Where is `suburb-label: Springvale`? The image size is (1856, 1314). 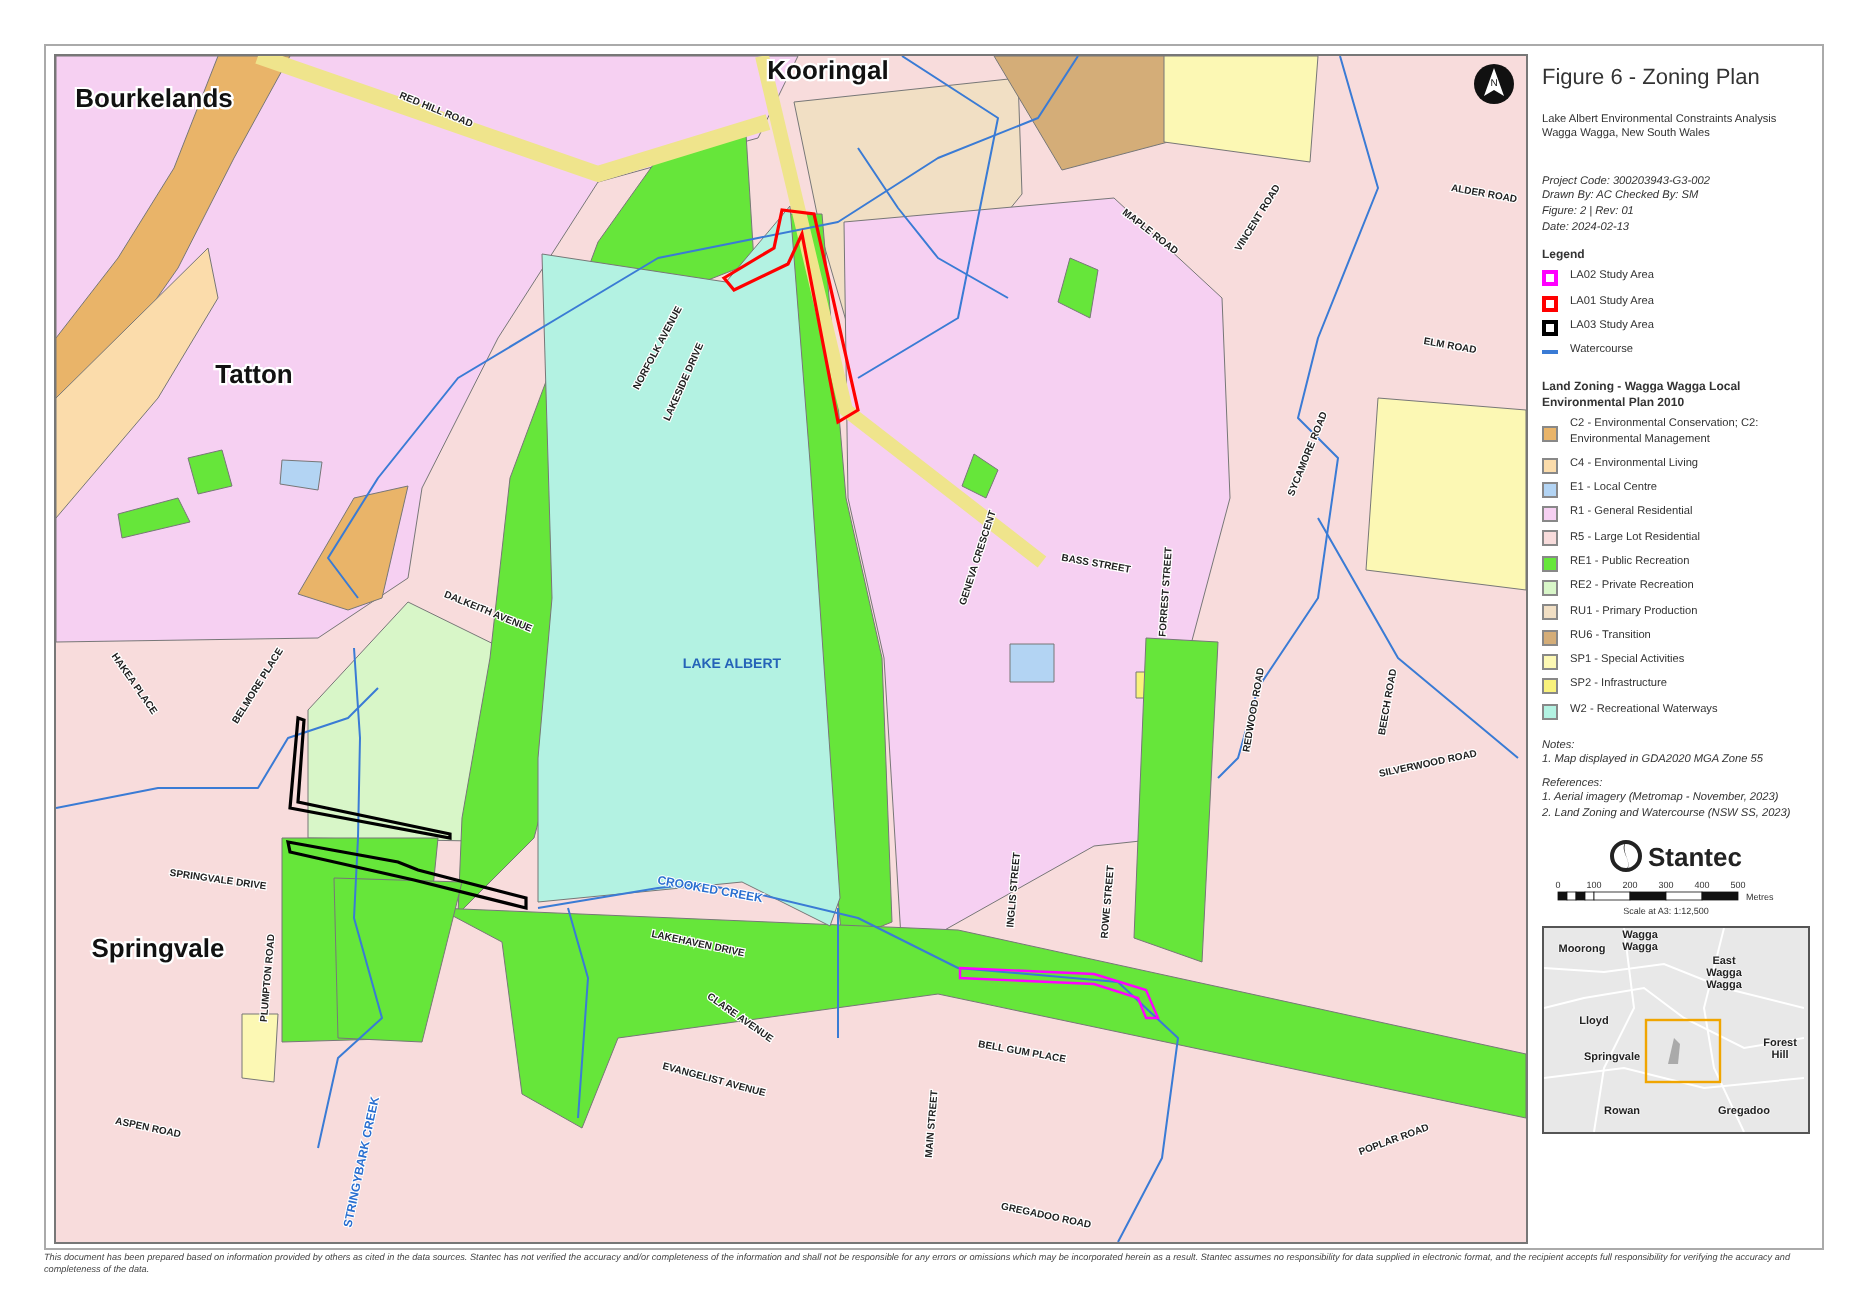
suburb-label: Springvale is located at coordinates (158, 947).